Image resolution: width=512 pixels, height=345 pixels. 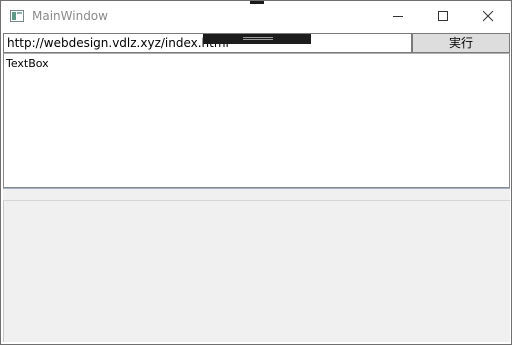 I want to click on close-icon, so click(x=488, y=16).